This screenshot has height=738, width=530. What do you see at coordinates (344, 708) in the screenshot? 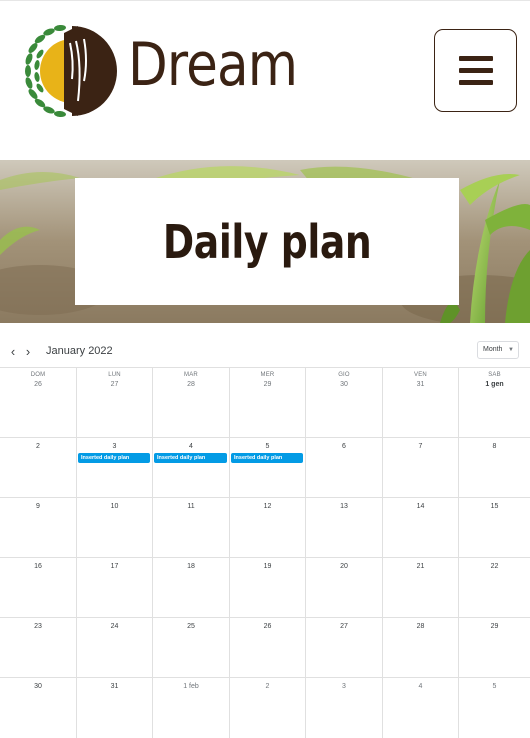
I see `calendar-day-cell: 3` at bounding box center [344, 708].